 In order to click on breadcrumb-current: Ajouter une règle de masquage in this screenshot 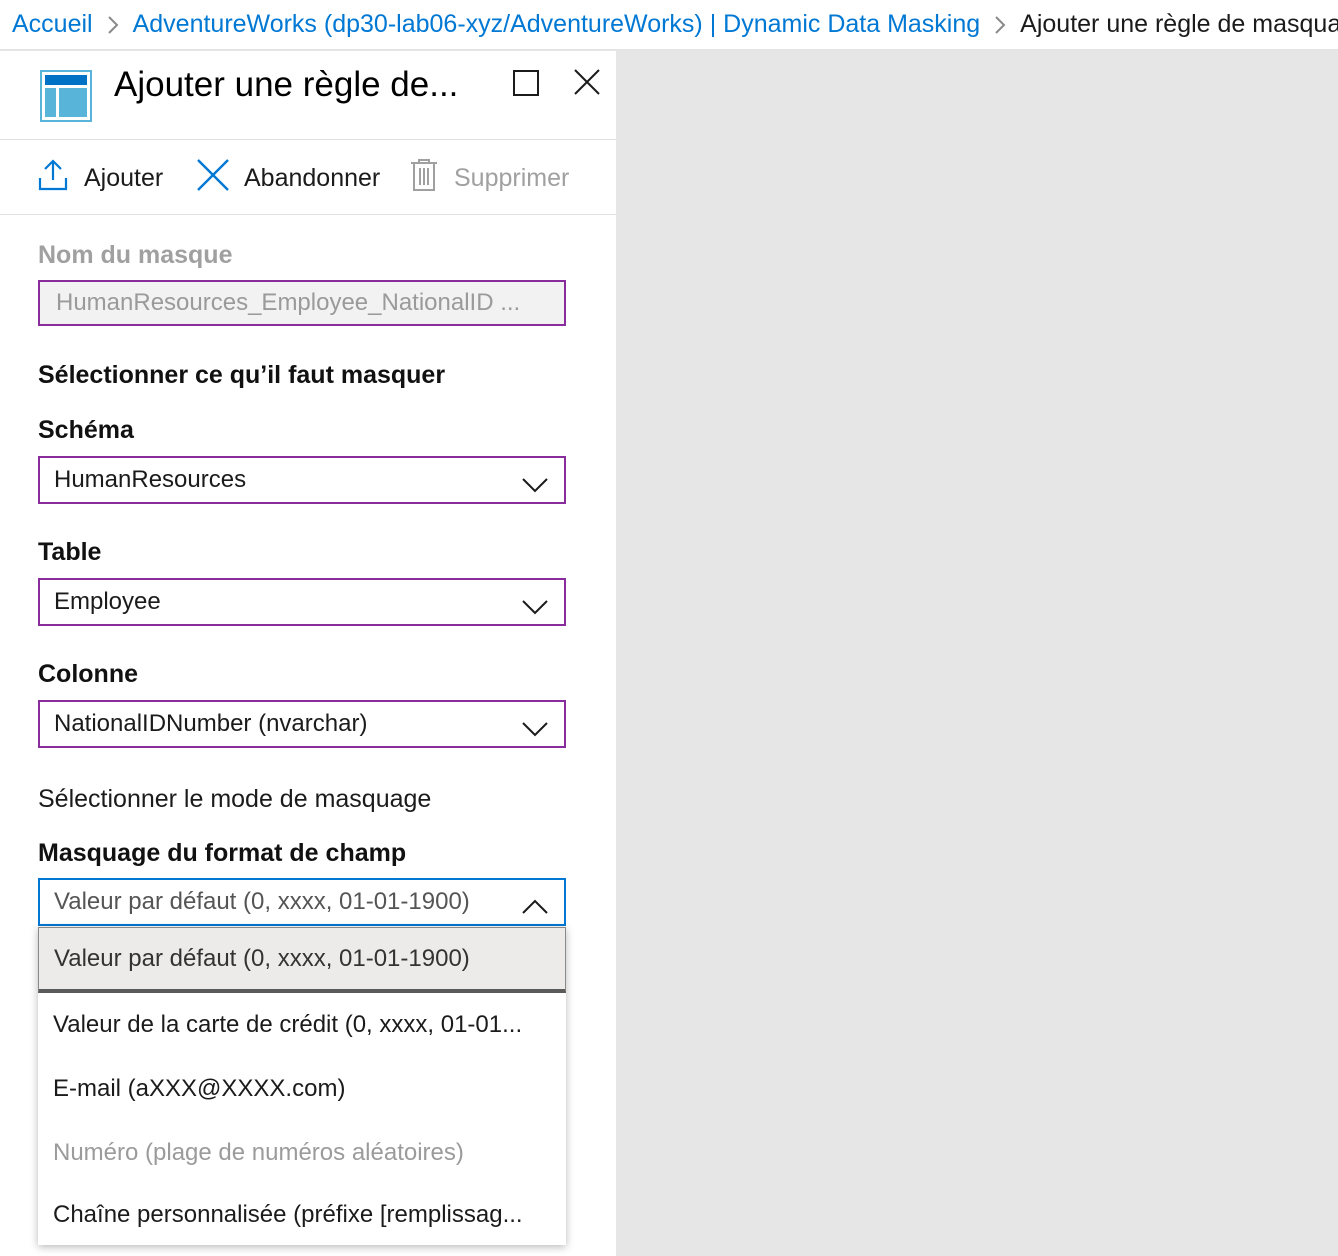, I will do `click(1179, 24)`.